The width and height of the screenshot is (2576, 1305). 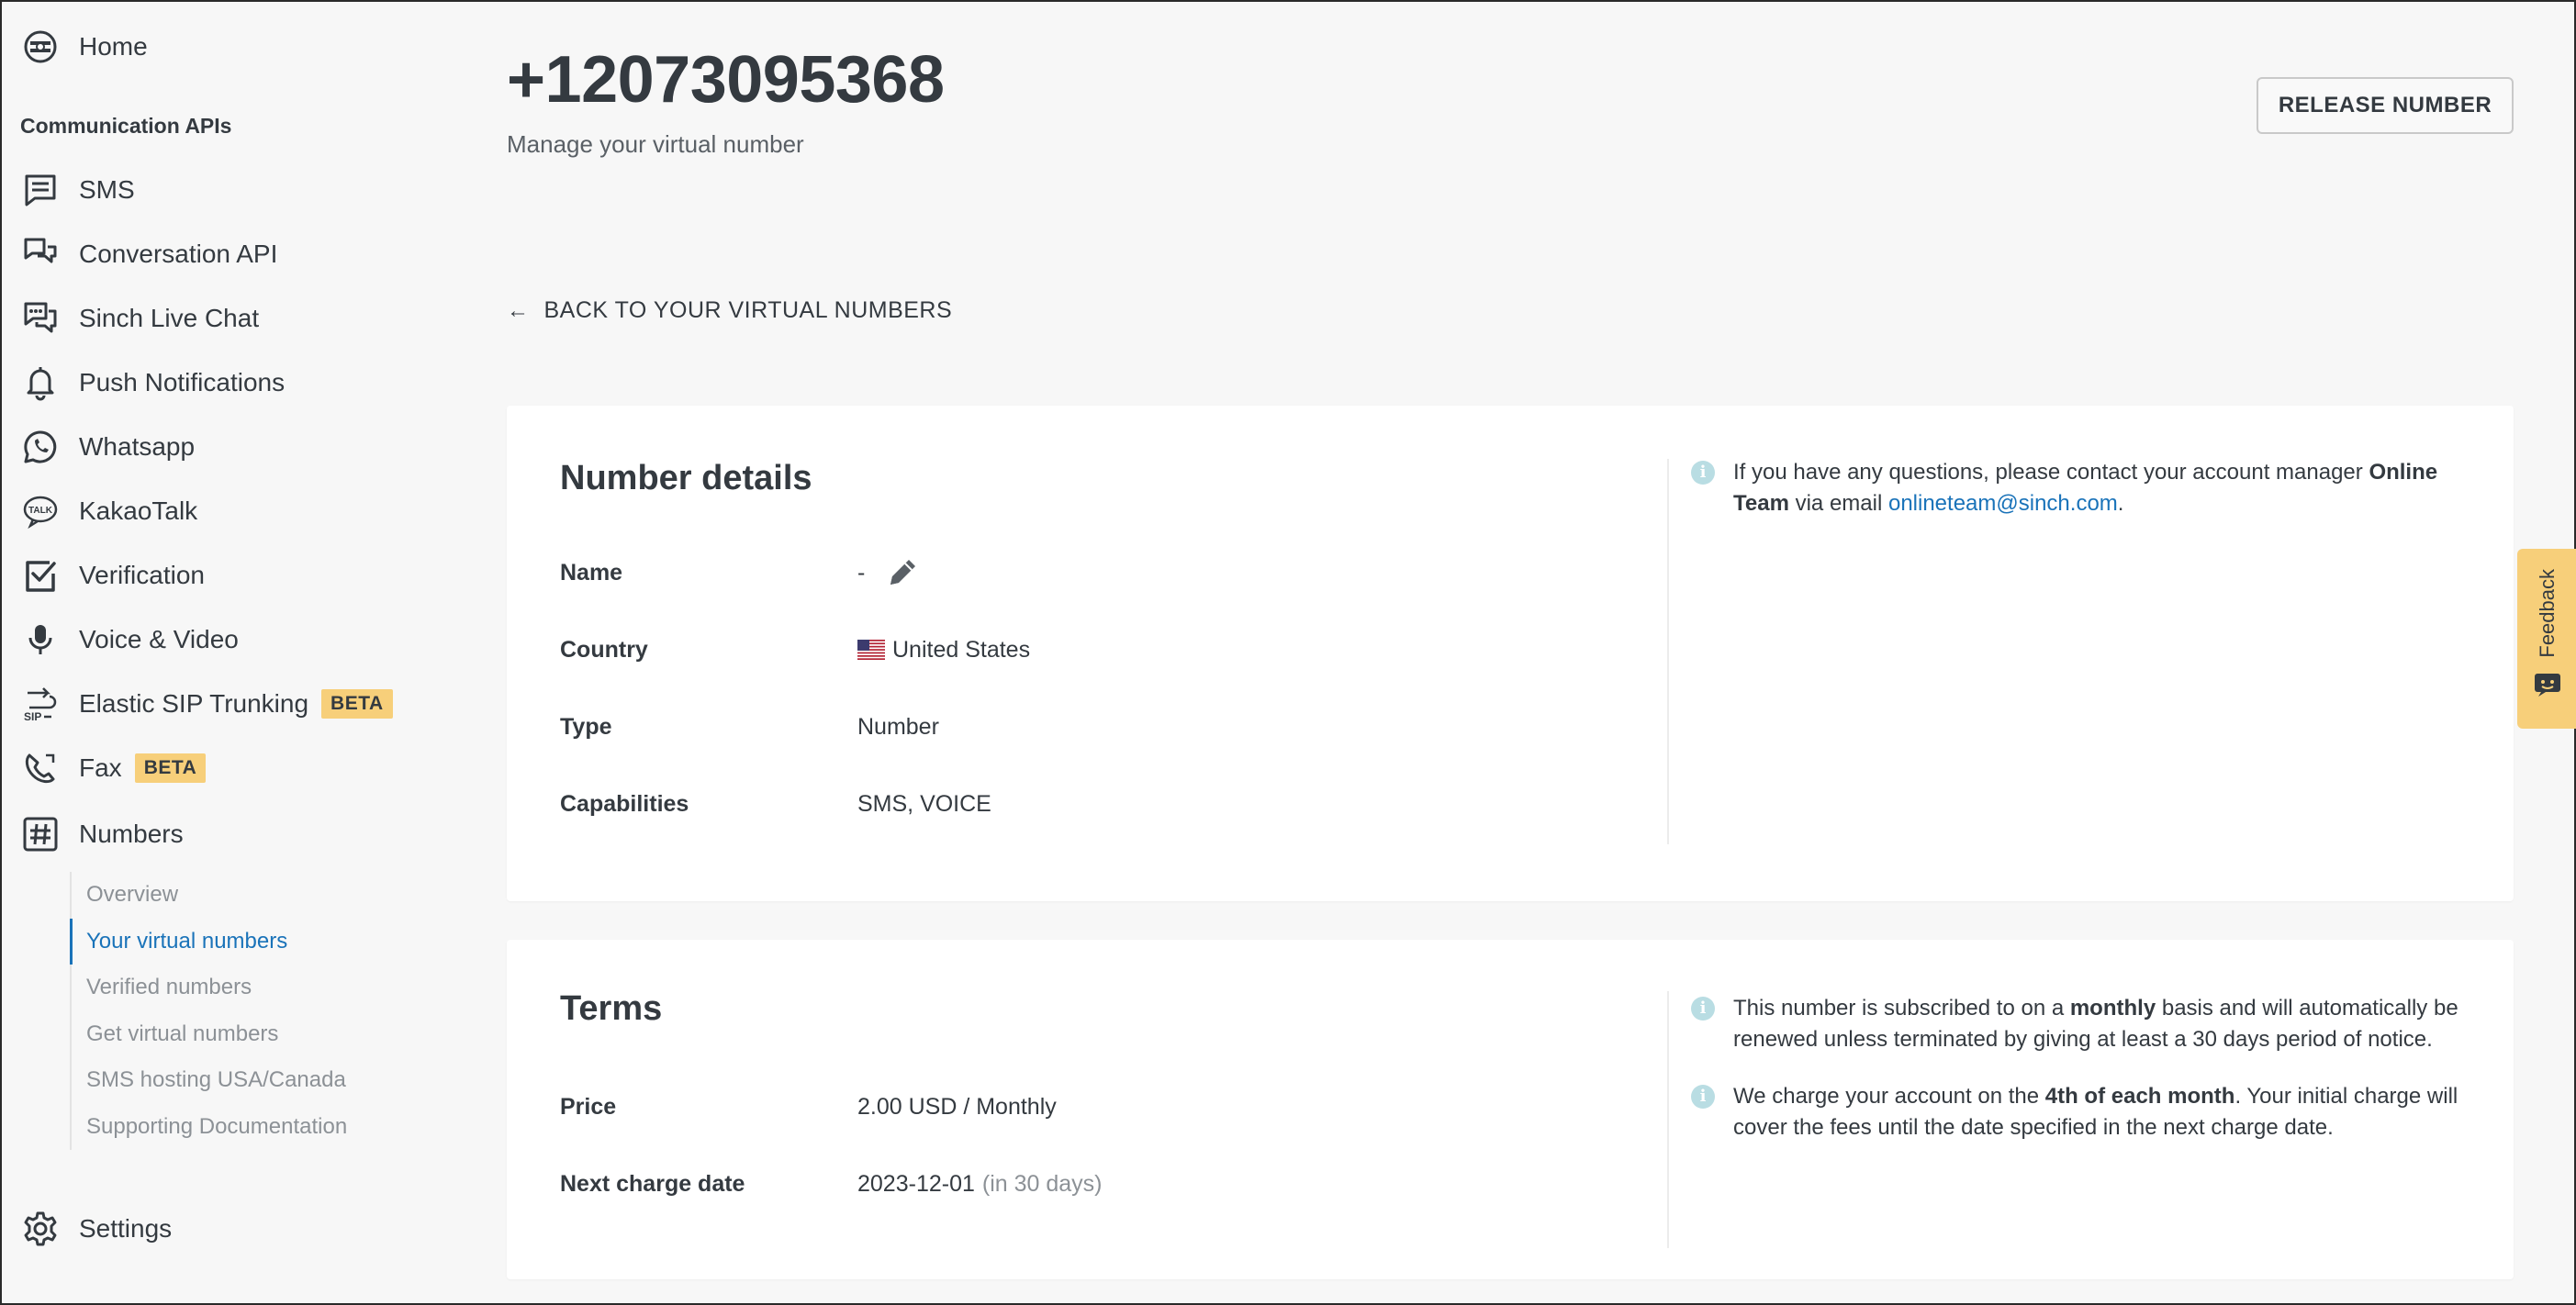 I want to click on sidebar-item-whatsapp: Whatsapp, so click(x=107, y=447).